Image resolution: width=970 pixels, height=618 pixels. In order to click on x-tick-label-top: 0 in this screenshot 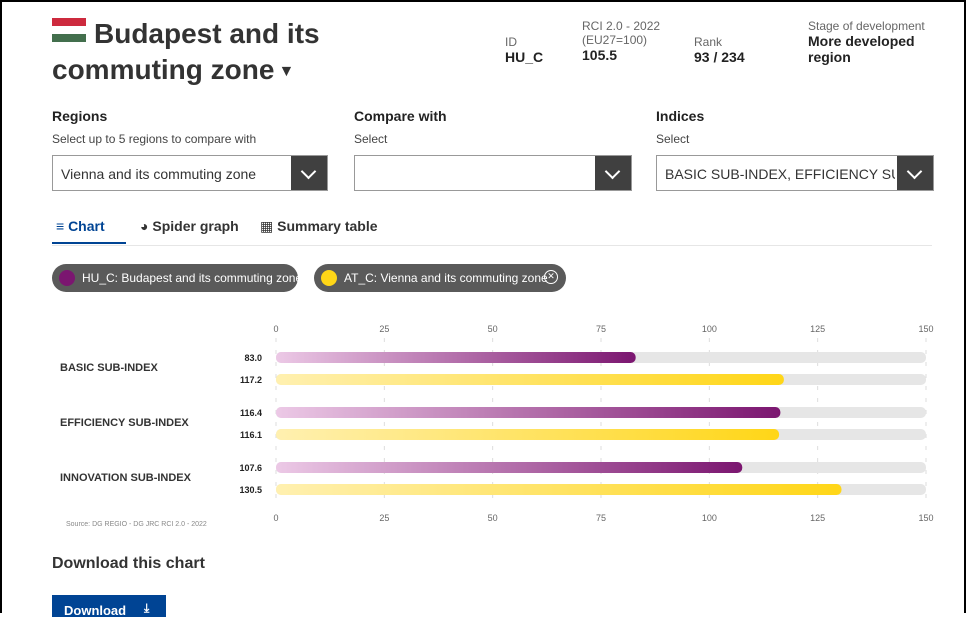, I will do `click(275, 329)`.